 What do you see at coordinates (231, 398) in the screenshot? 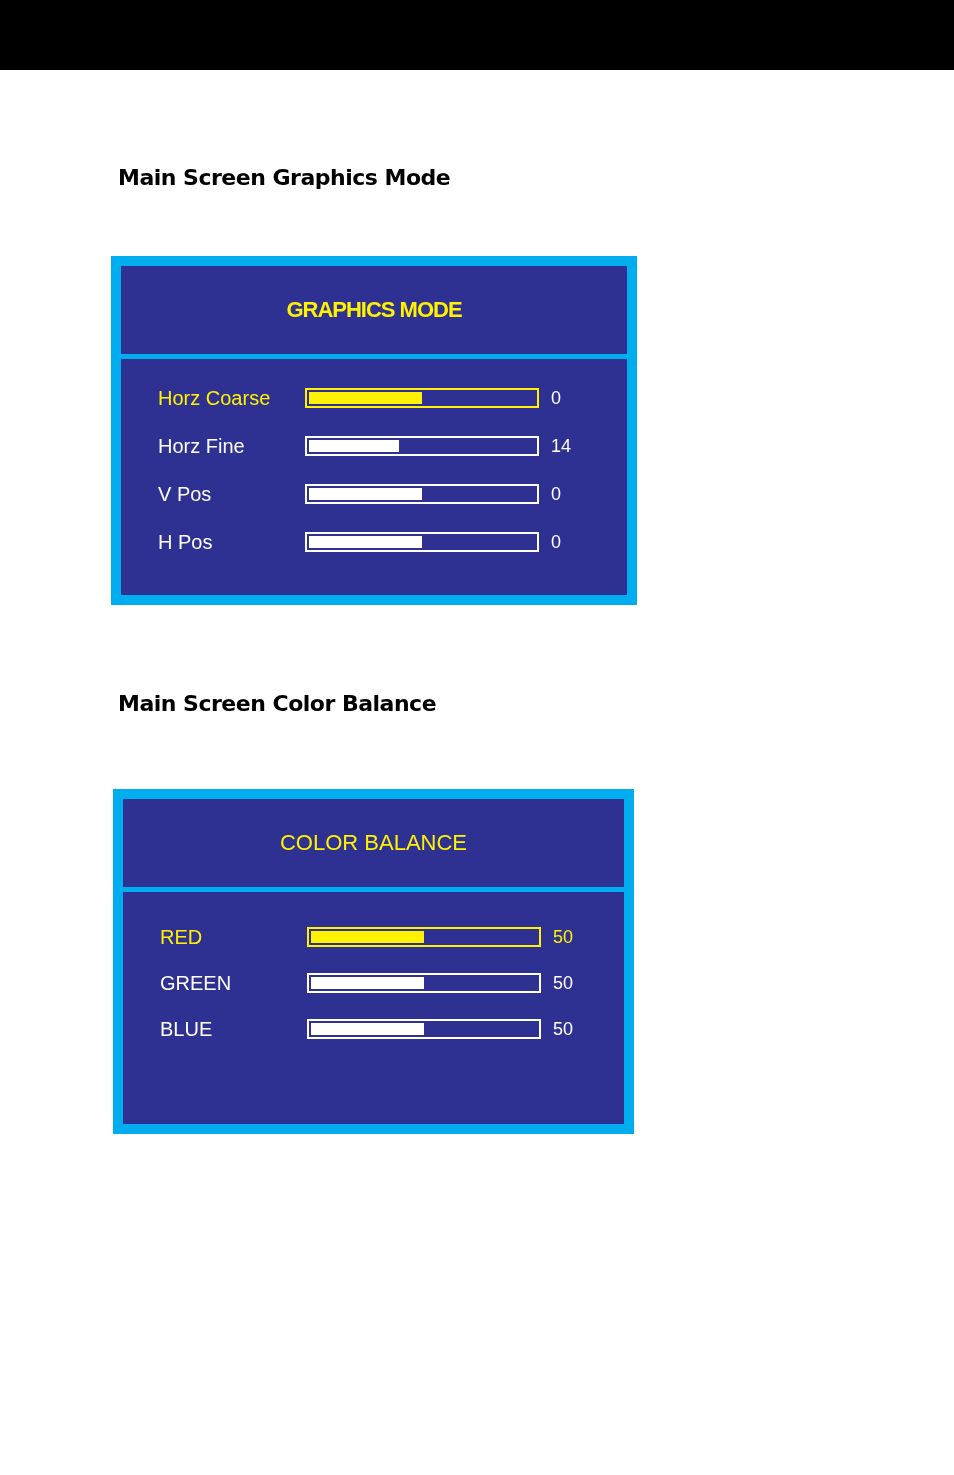
I see `menu-item: Horz Coarse` at bounding box center [231, 398].